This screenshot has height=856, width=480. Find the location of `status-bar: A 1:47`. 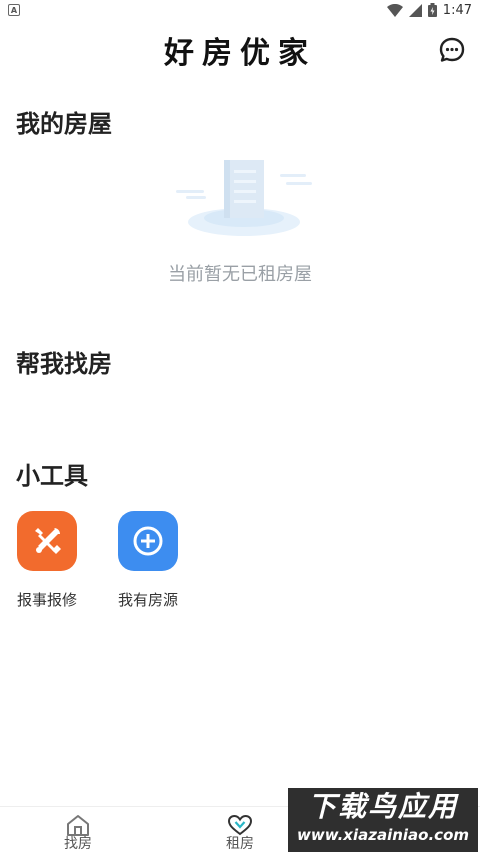

status-bar: A 1:47 is located at coordinates (240, 10).